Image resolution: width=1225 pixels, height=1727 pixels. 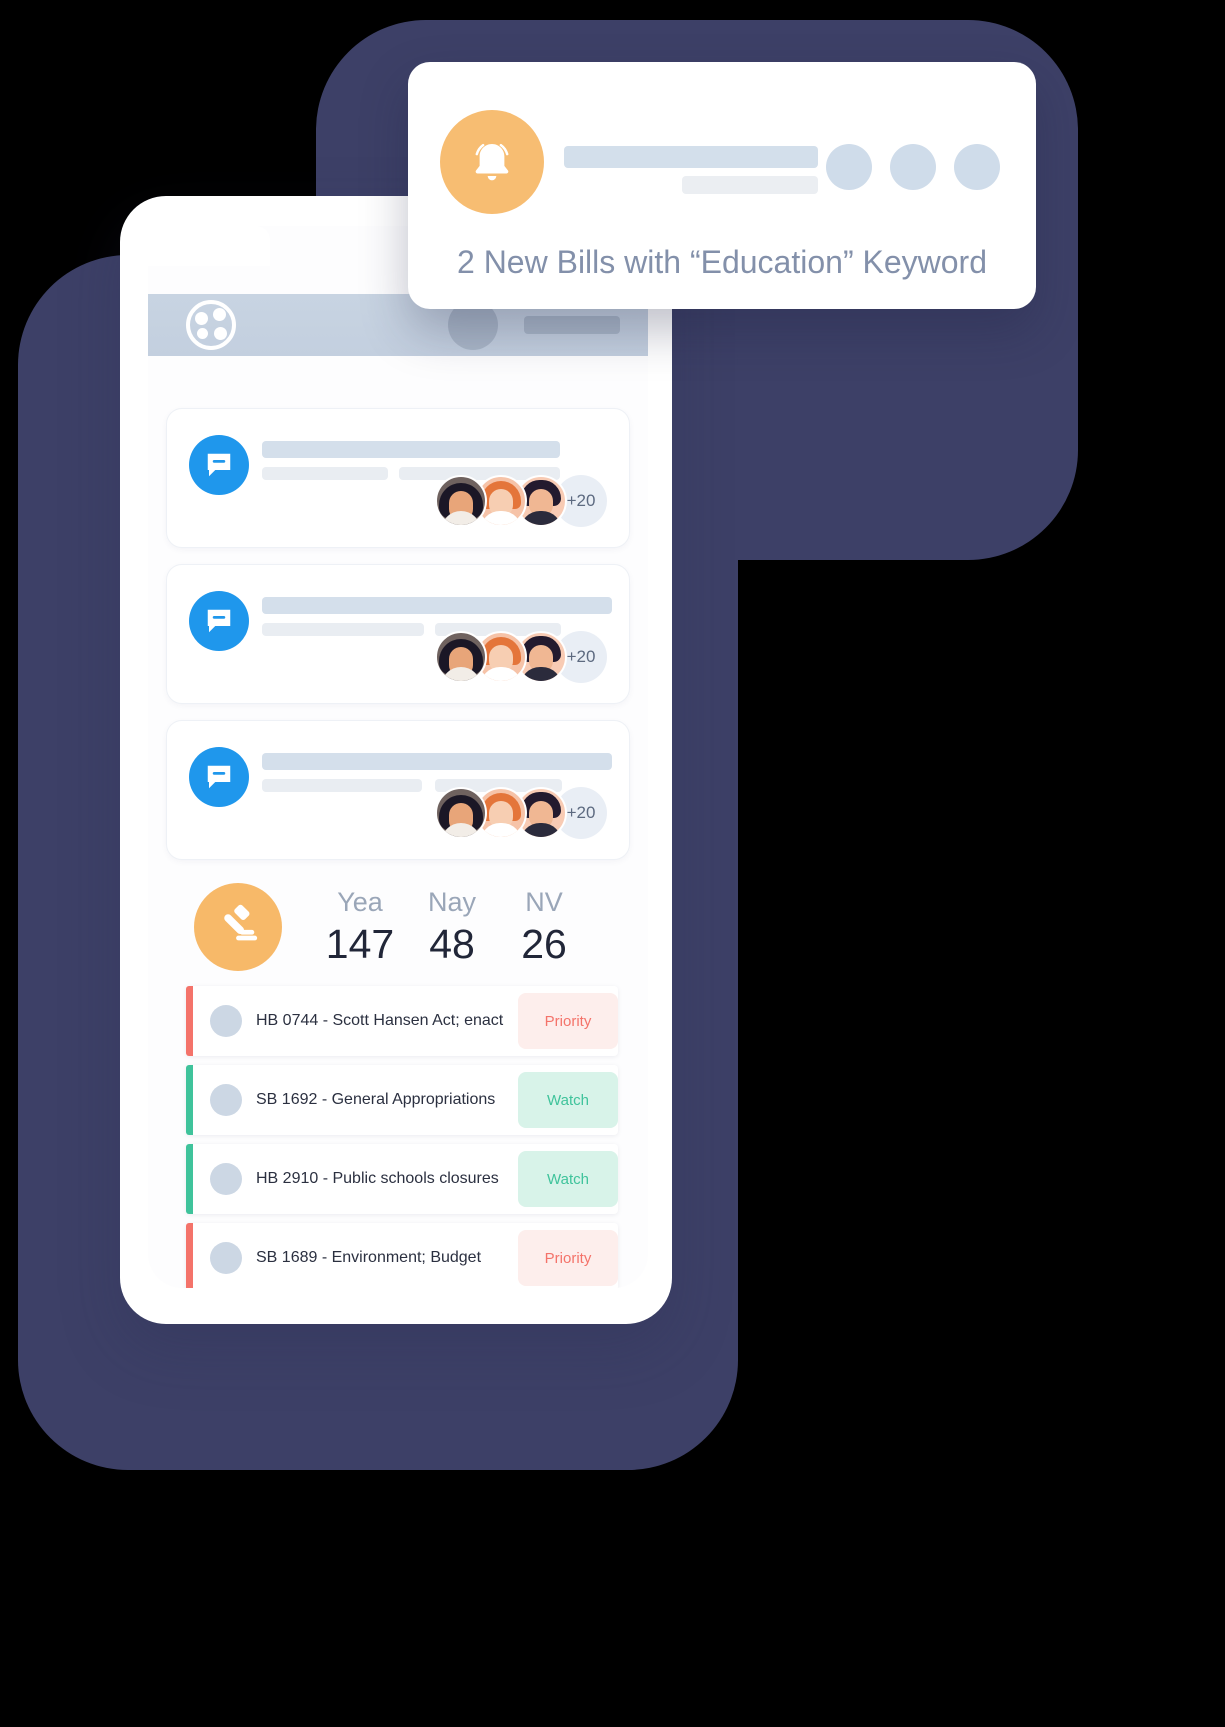 I want to click on vote-stat-nay: Nay 48, so click(x=452, y=927).